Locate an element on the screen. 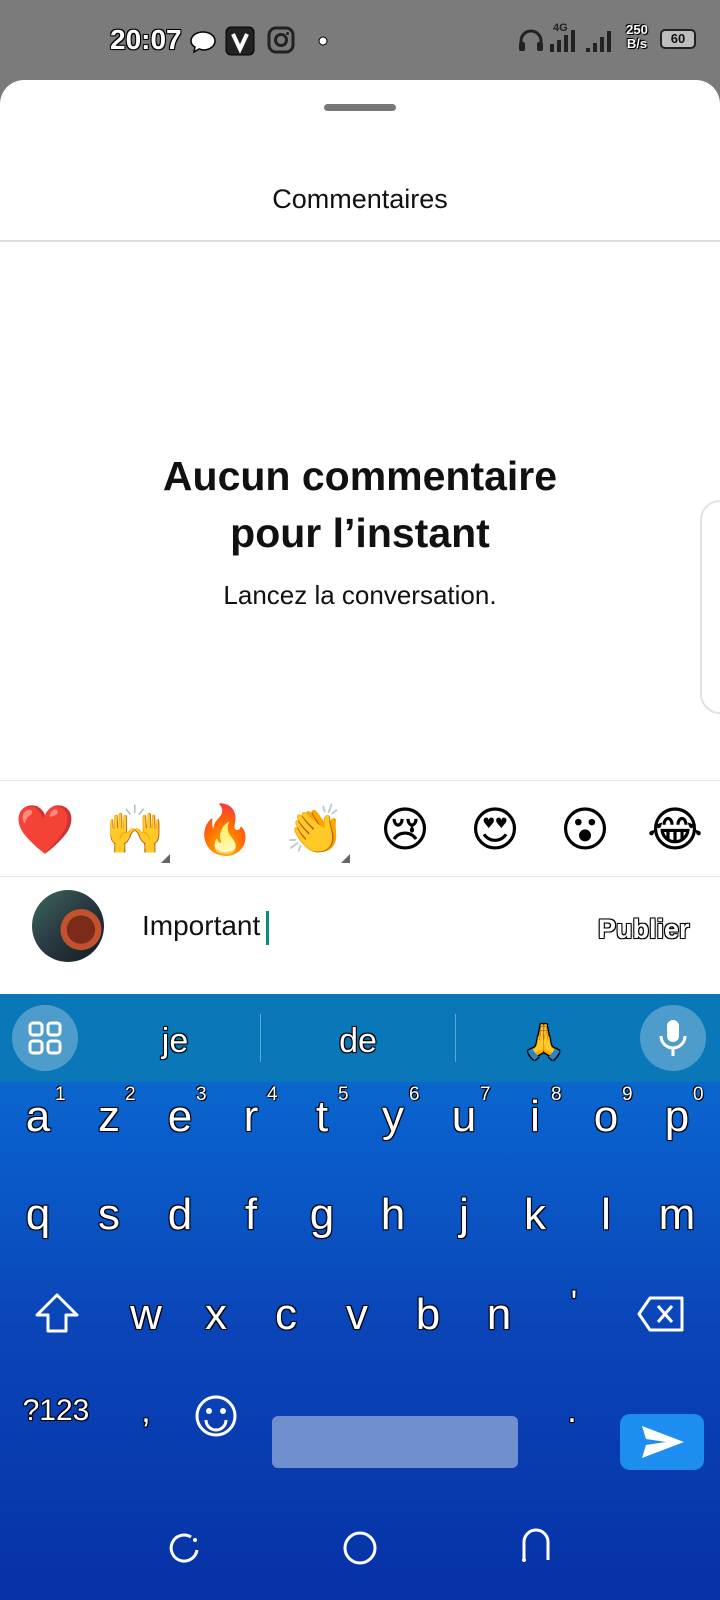 The height and width of the screenshot is (1600, 720). v-app-icon is located at coordinates (240, 41).